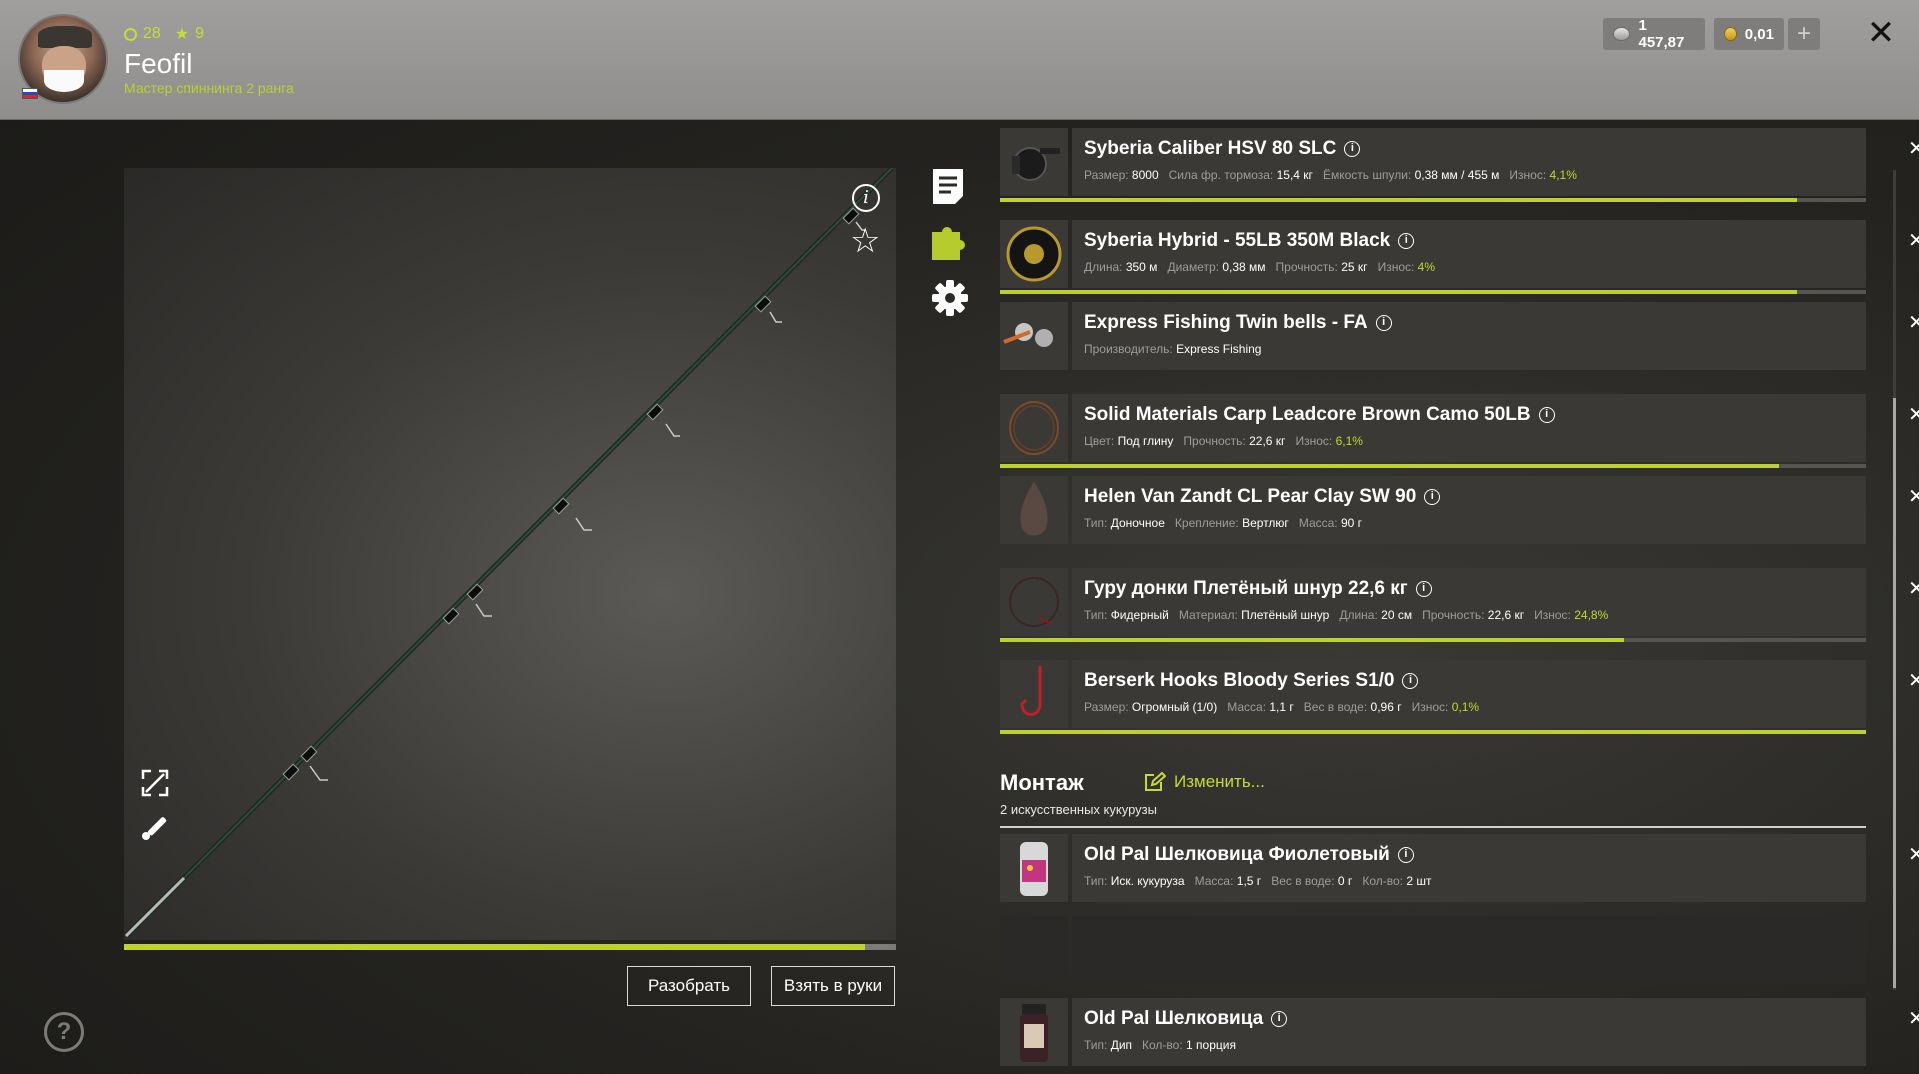  I want to click on item-title: Old Pal Шелковица i, so click(1186, 1019).